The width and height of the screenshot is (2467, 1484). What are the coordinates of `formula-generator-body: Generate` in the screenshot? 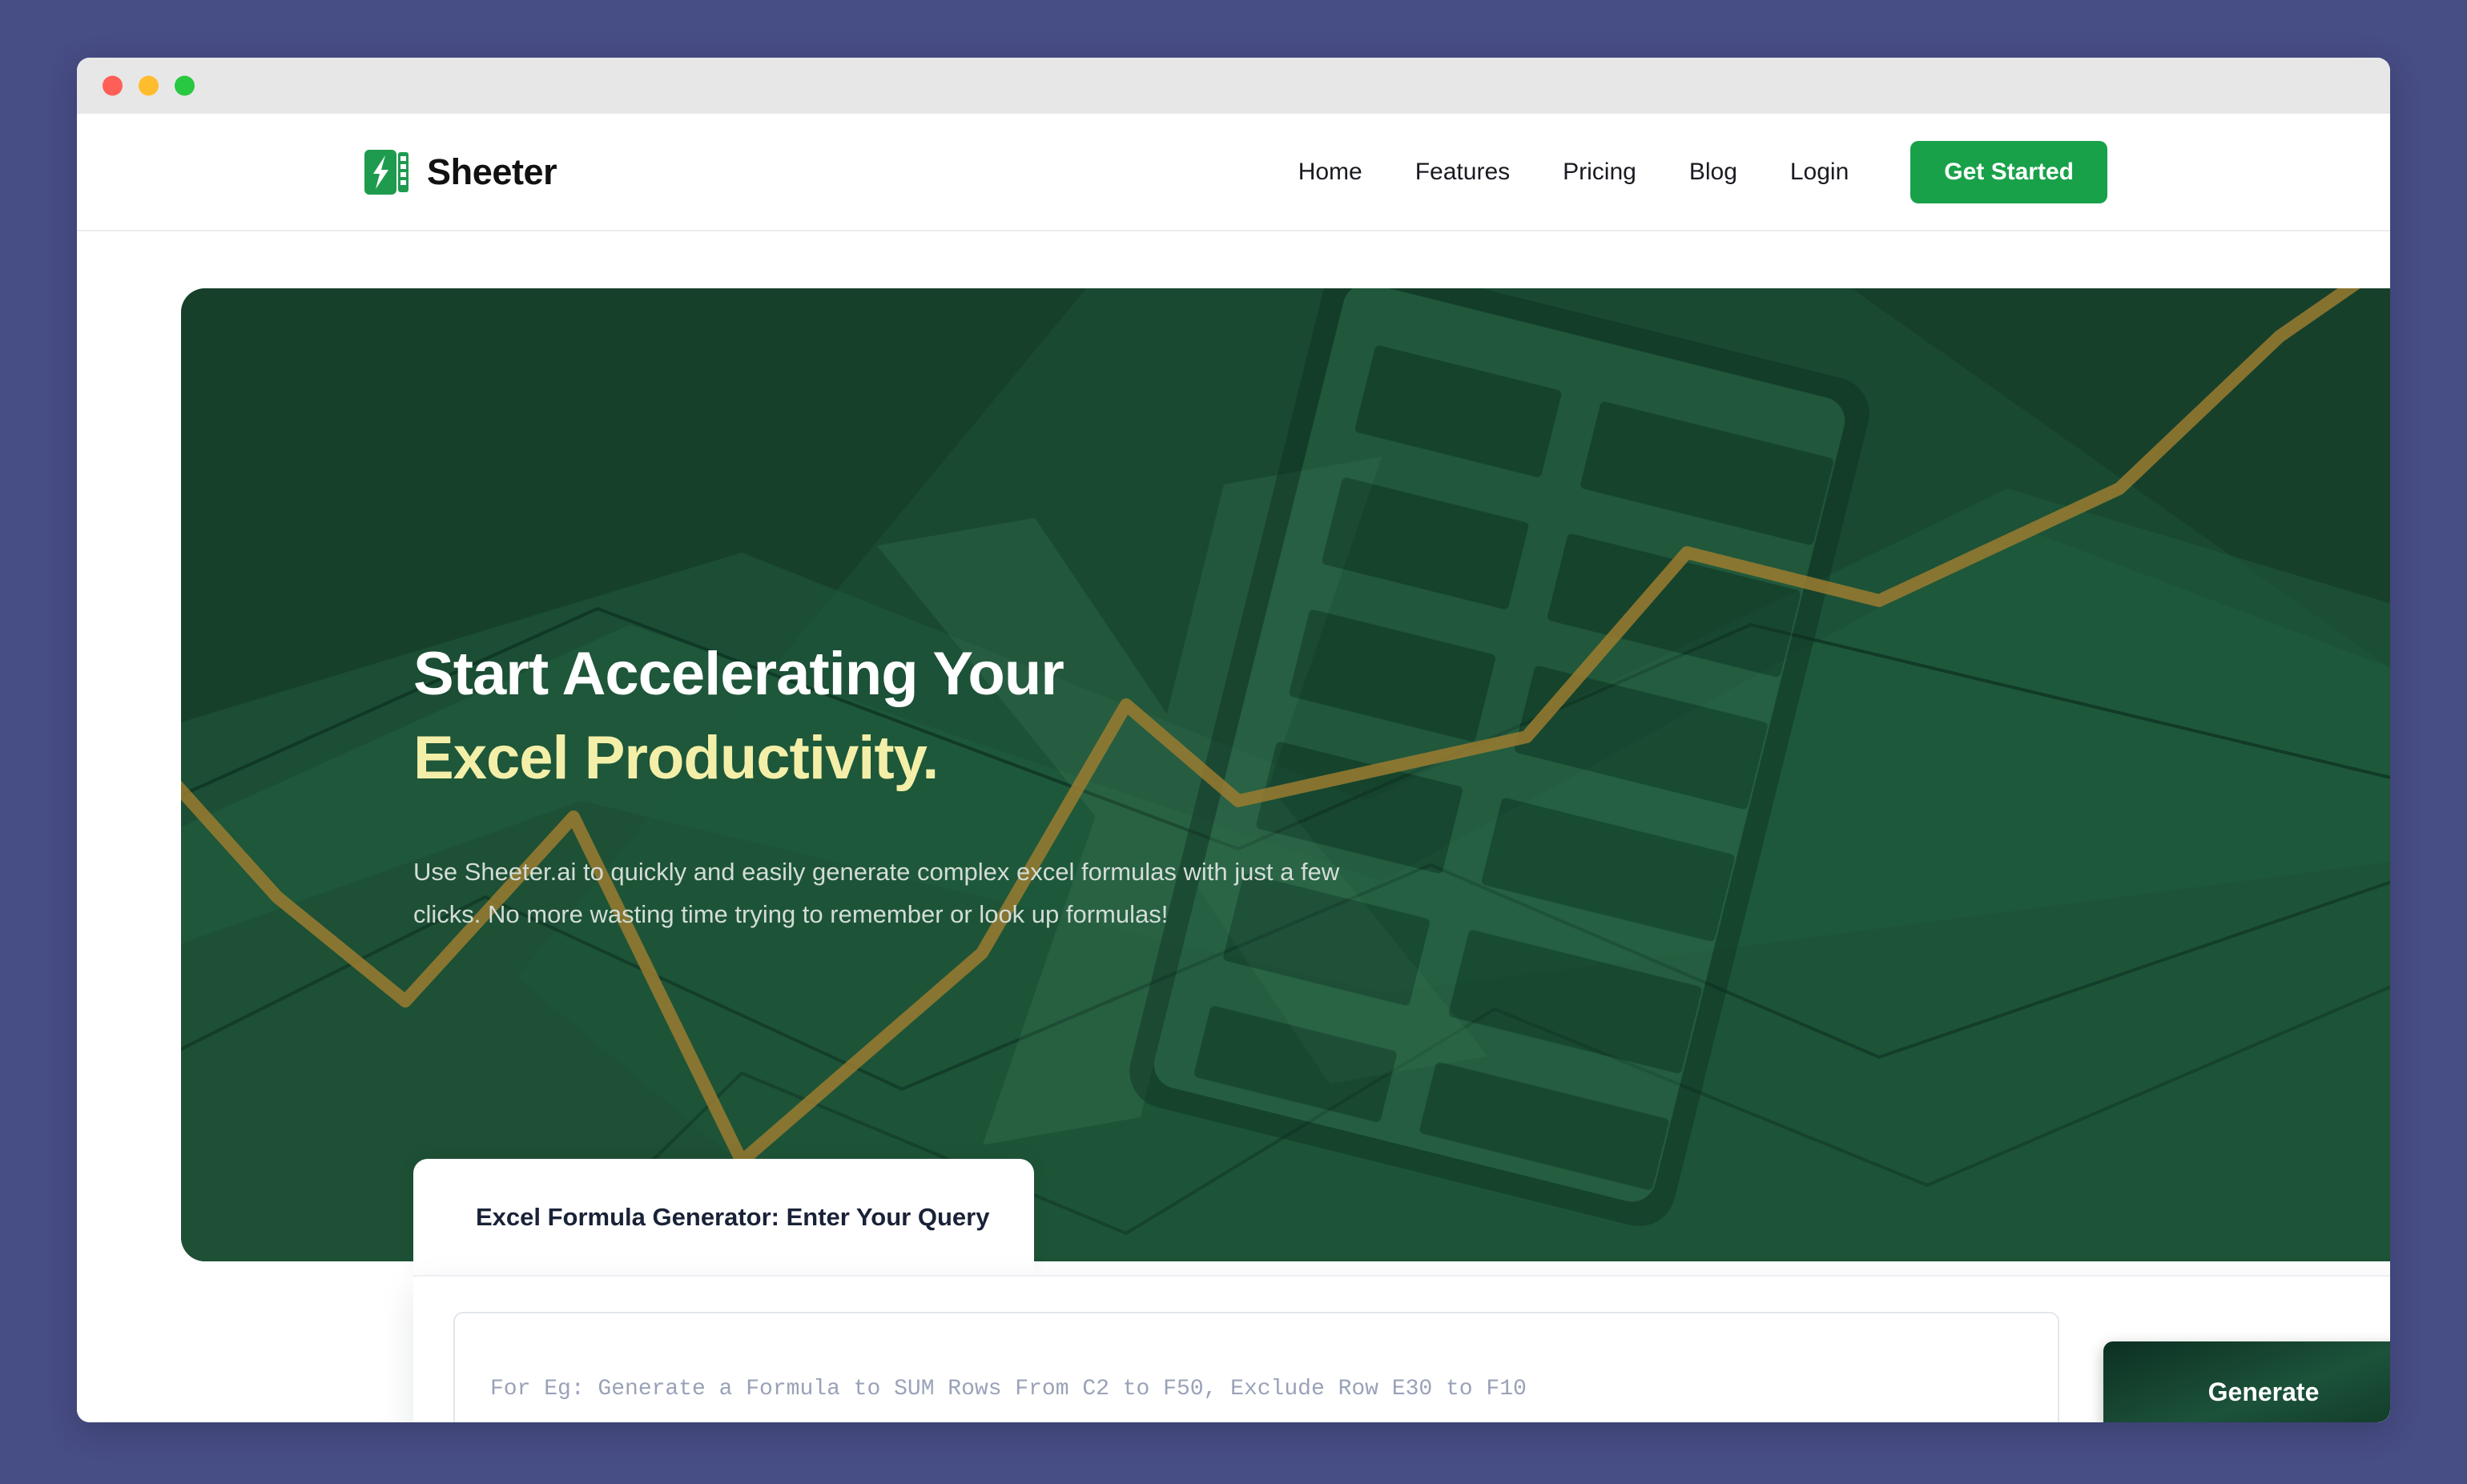 It's located at (1401, 1348).